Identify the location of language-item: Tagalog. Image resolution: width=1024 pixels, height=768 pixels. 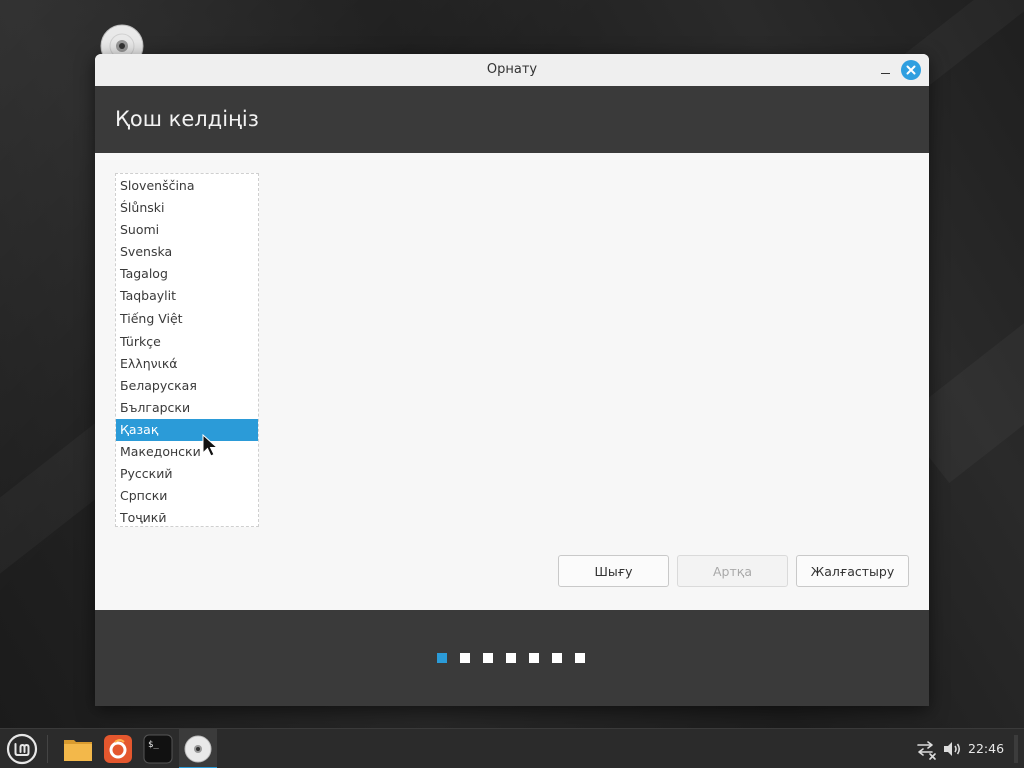
(187, 274).